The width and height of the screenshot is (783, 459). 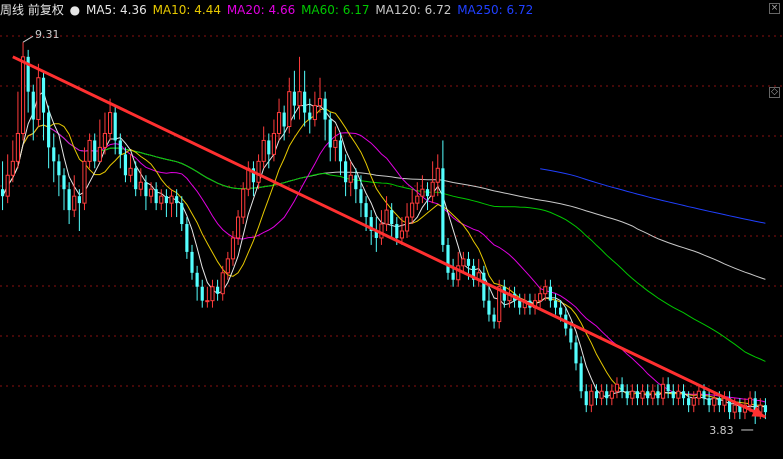 I want to click on high-label-pointer, so click(x=28, y=39).